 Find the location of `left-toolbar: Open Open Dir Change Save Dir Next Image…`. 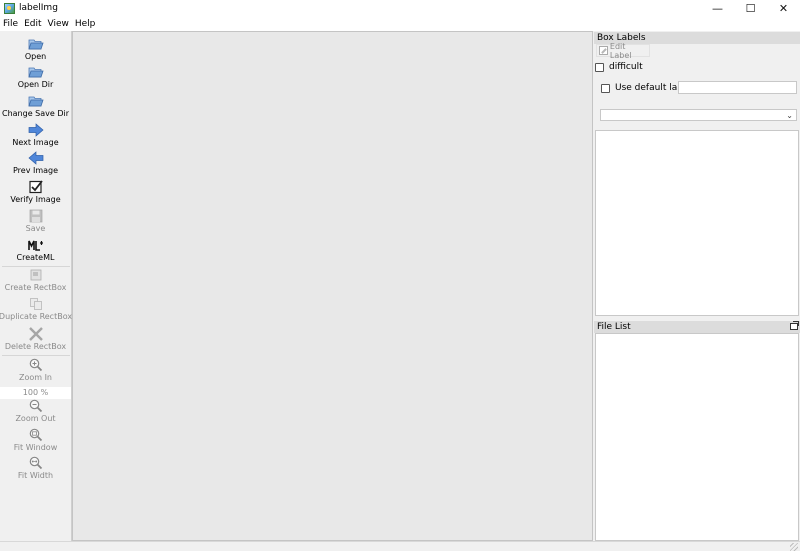

left-toolbar: Open Open Dir Change Save Dir Next Image… is located at coordinates (36, 286).